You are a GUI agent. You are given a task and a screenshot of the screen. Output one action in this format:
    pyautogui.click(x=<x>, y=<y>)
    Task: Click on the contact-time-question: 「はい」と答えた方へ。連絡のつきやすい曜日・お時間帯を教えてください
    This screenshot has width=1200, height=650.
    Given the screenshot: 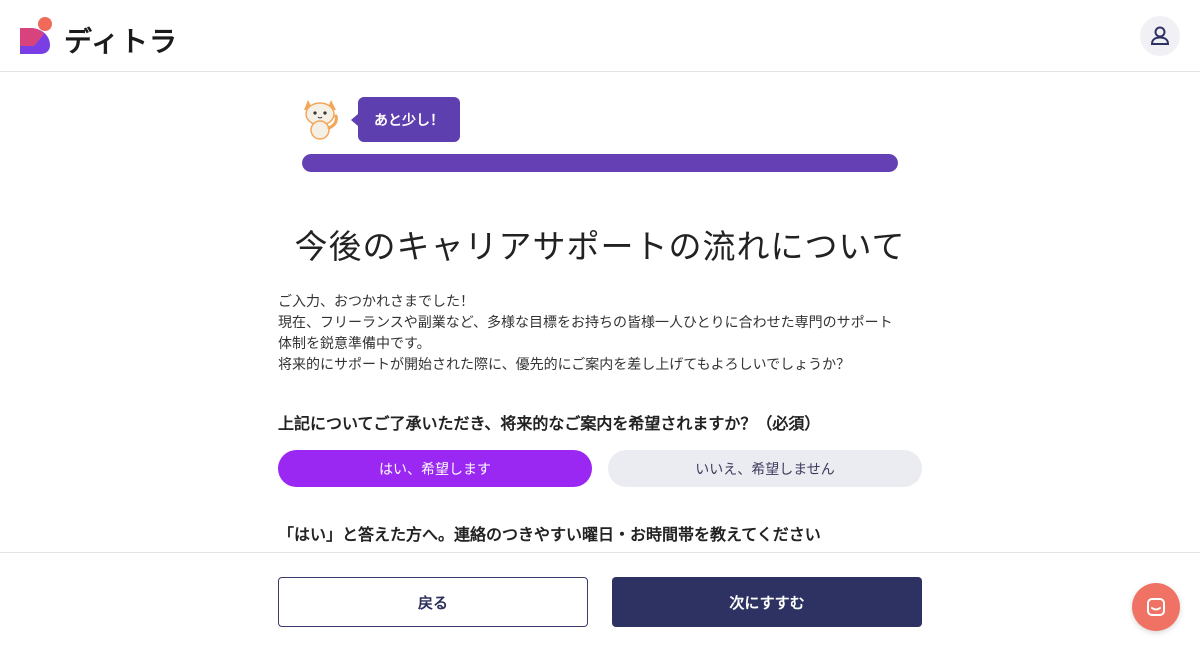 What is the action you would take?
    pyautogui.click(x=549, y=534)
    